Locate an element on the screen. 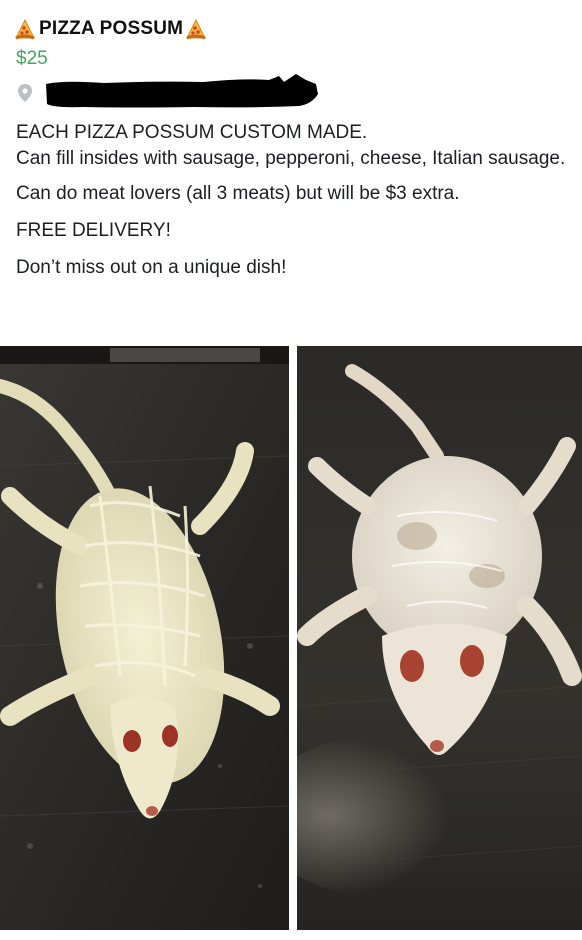 This screenshot has height=940, width=582. bottom-strip is located at coordinates (291, 935).